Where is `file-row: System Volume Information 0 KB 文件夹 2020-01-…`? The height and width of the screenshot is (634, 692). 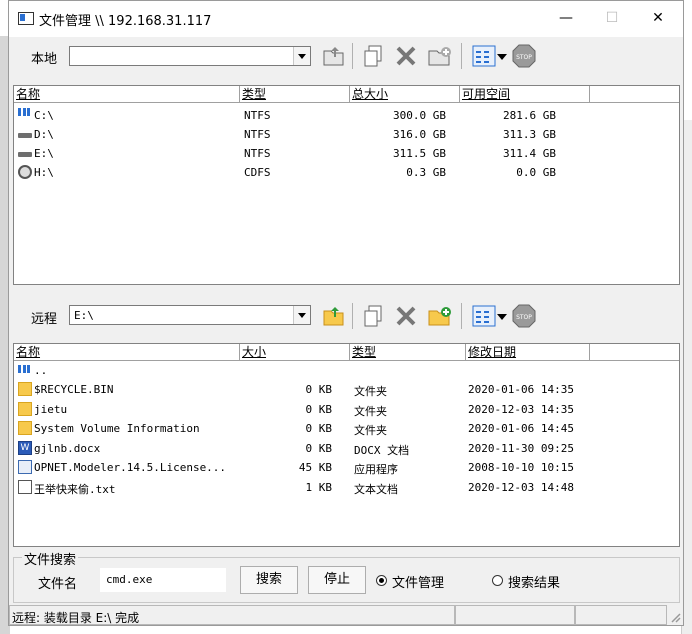
file-row: System Volume Information 0 KB 文件夹 2020-01-… is located at coordinates (346, 428).